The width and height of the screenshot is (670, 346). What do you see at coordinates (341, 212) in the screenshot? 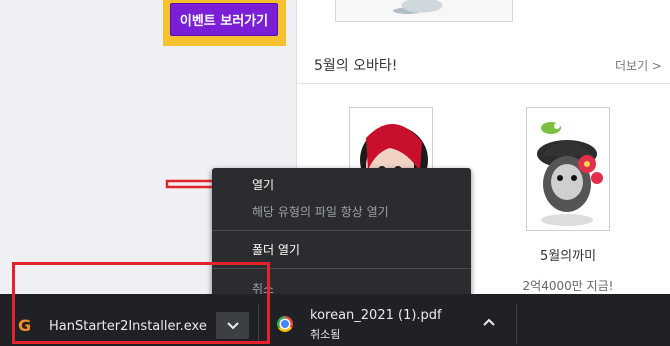
I see `menu-item-always-open: 해당 유형의 파일 항상 열기` at bounding box center [341, 212].